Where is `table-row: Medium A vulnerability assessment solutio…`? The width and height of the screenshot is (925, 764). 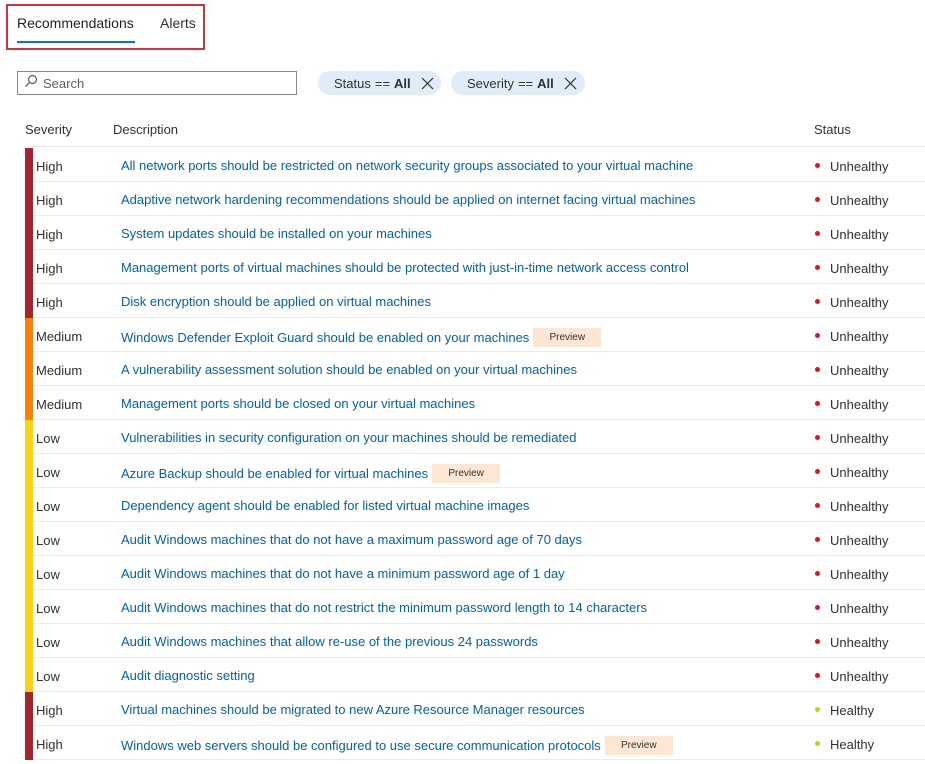
table-row: Medium A vulnerability assessment solutio… is located at coordinates (462, 369).